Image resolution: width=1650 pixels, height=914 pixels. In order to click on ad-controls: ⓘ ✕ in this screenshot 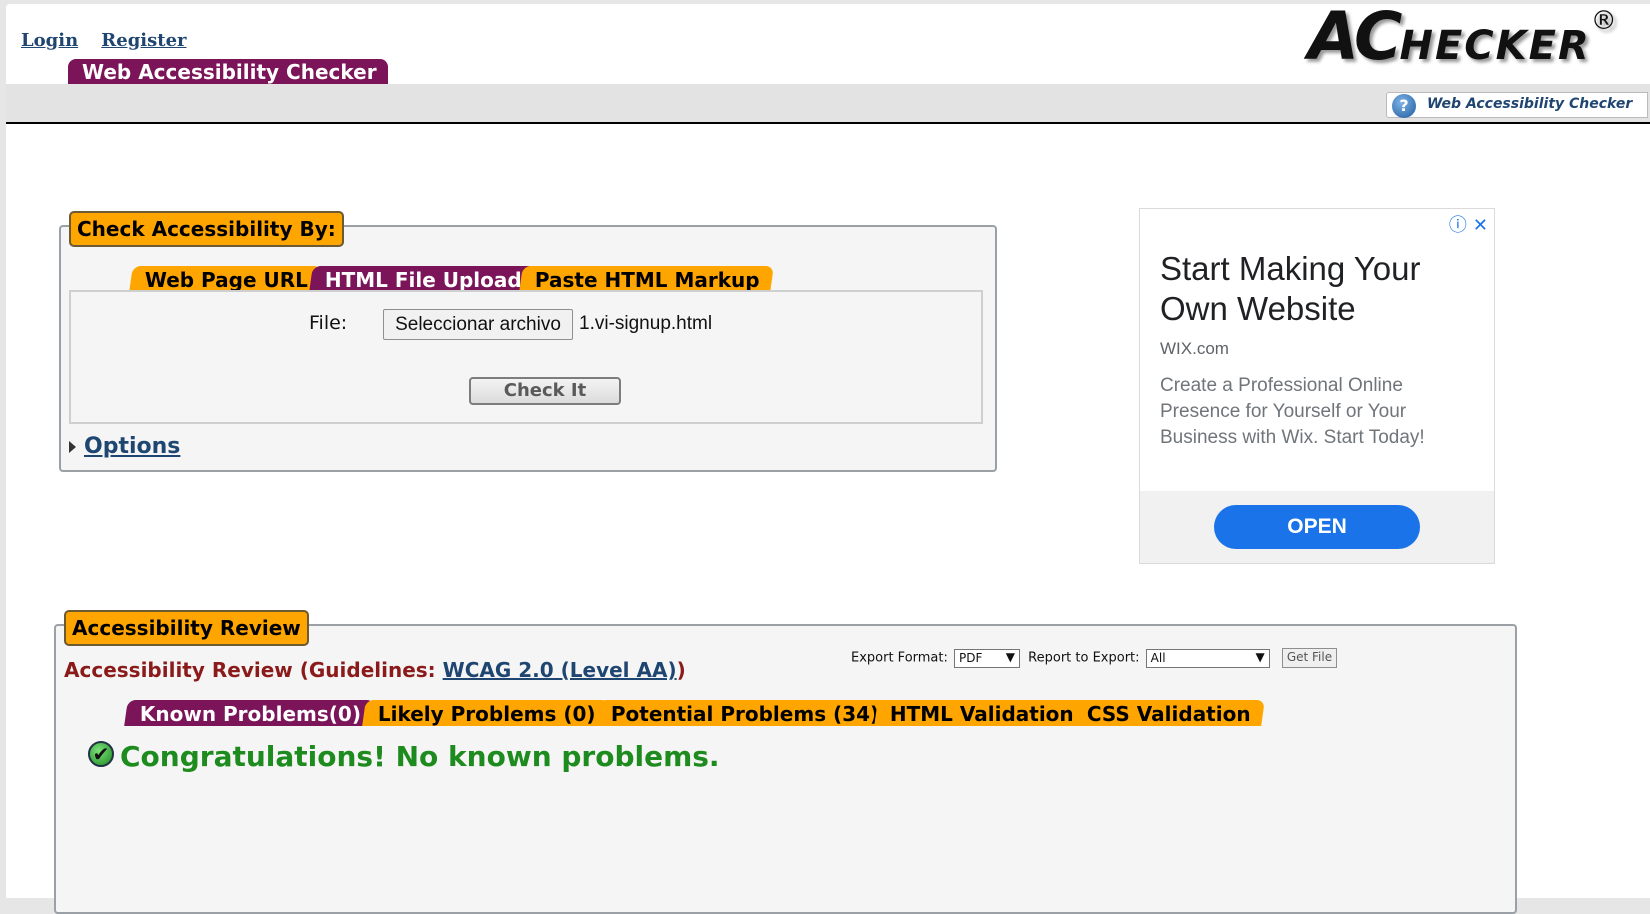, I will do `click(1468, 224)`.